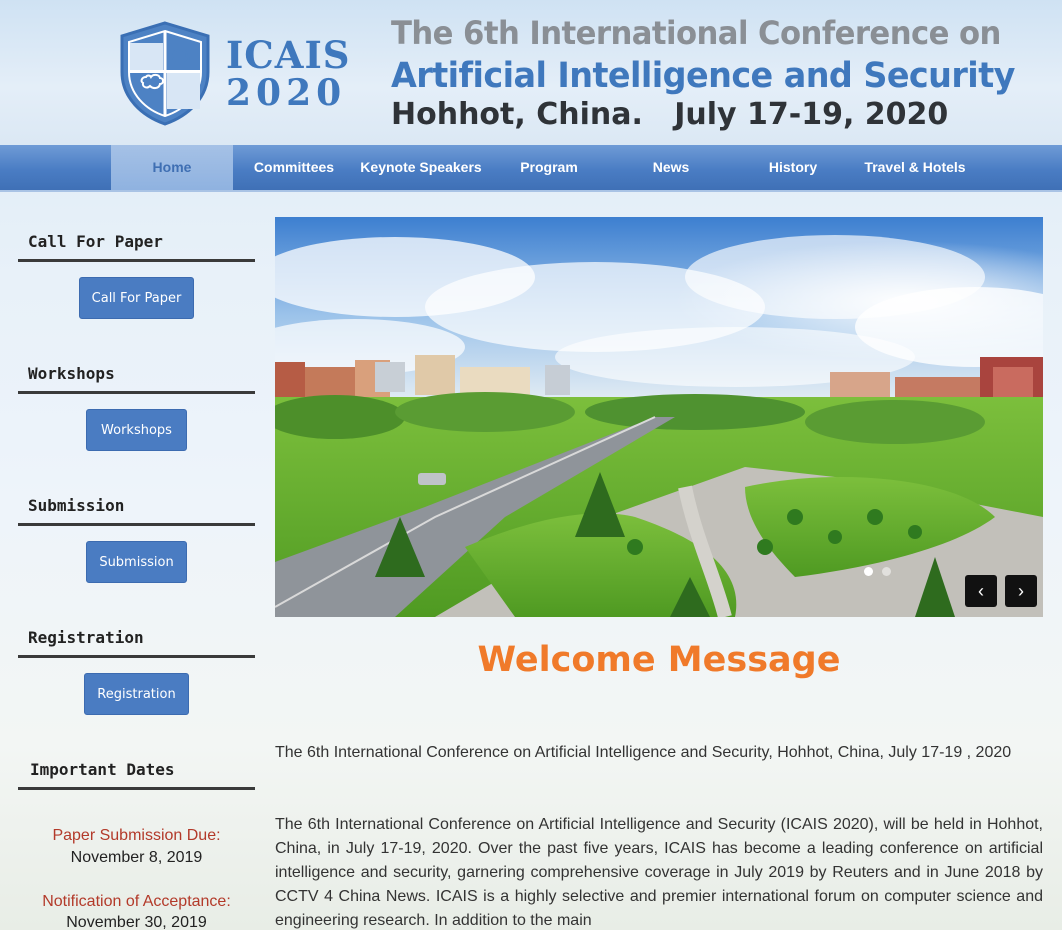 Image resolution: width=1062 pixels, height=930 pixels. What do you see at coordinates (136, 298) in the screenshot?
I see `call-for-paper-button: Call For Paper` at bounding box center [136, 298].